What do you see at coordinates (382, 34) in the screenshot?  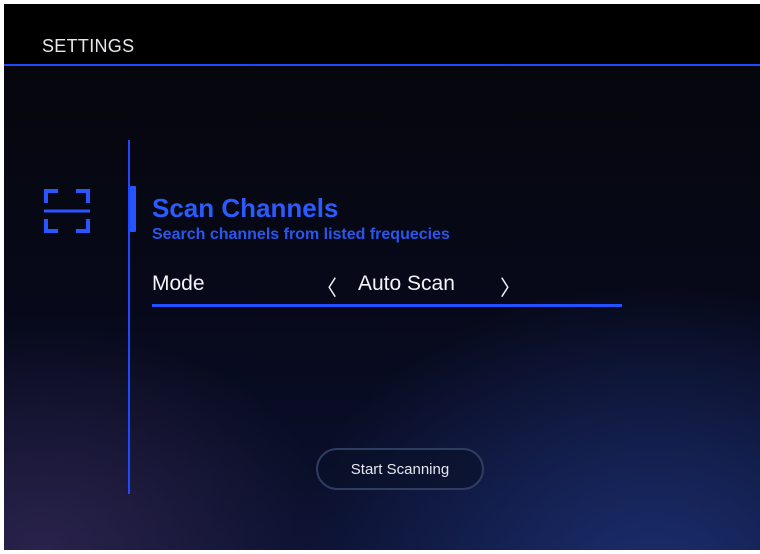 I see `header-bar: SETTINGS` at bounding box center [382, 34].